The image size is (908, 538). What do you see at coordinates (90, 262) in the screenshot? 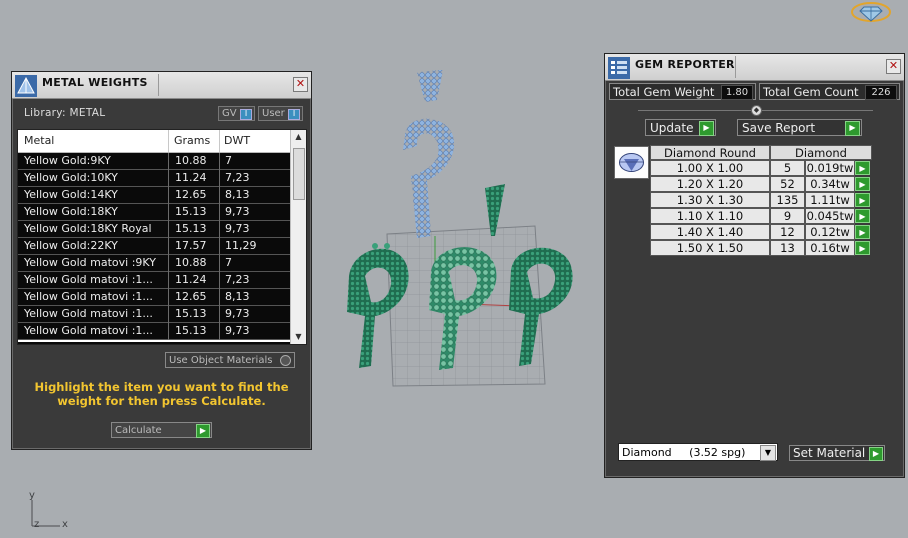
I see `metal-name-cell: Yellow Gold matovi :9KY` at bounding box center [90, 262].